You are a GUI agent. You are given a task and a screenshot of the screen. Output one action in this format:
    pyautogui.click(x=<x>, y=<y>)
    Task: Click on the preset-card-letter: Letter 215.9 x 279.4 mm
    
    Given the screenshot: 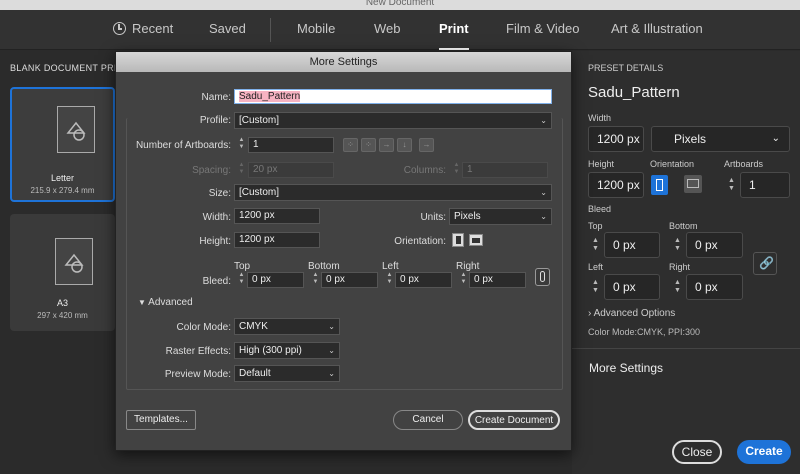 What is the action you would take?
    pyautogui.click(x=62, y=144)
    